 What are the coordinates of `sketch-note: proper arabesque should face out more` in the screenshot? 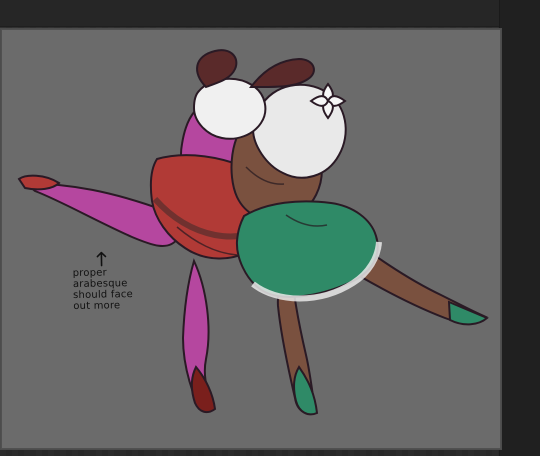 It's located at (133, 282).